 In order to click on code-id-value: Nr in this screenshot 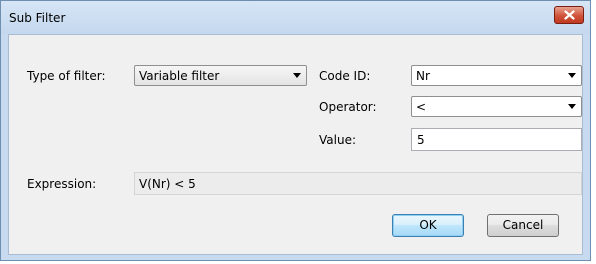, I will do `click(423, 76)`.